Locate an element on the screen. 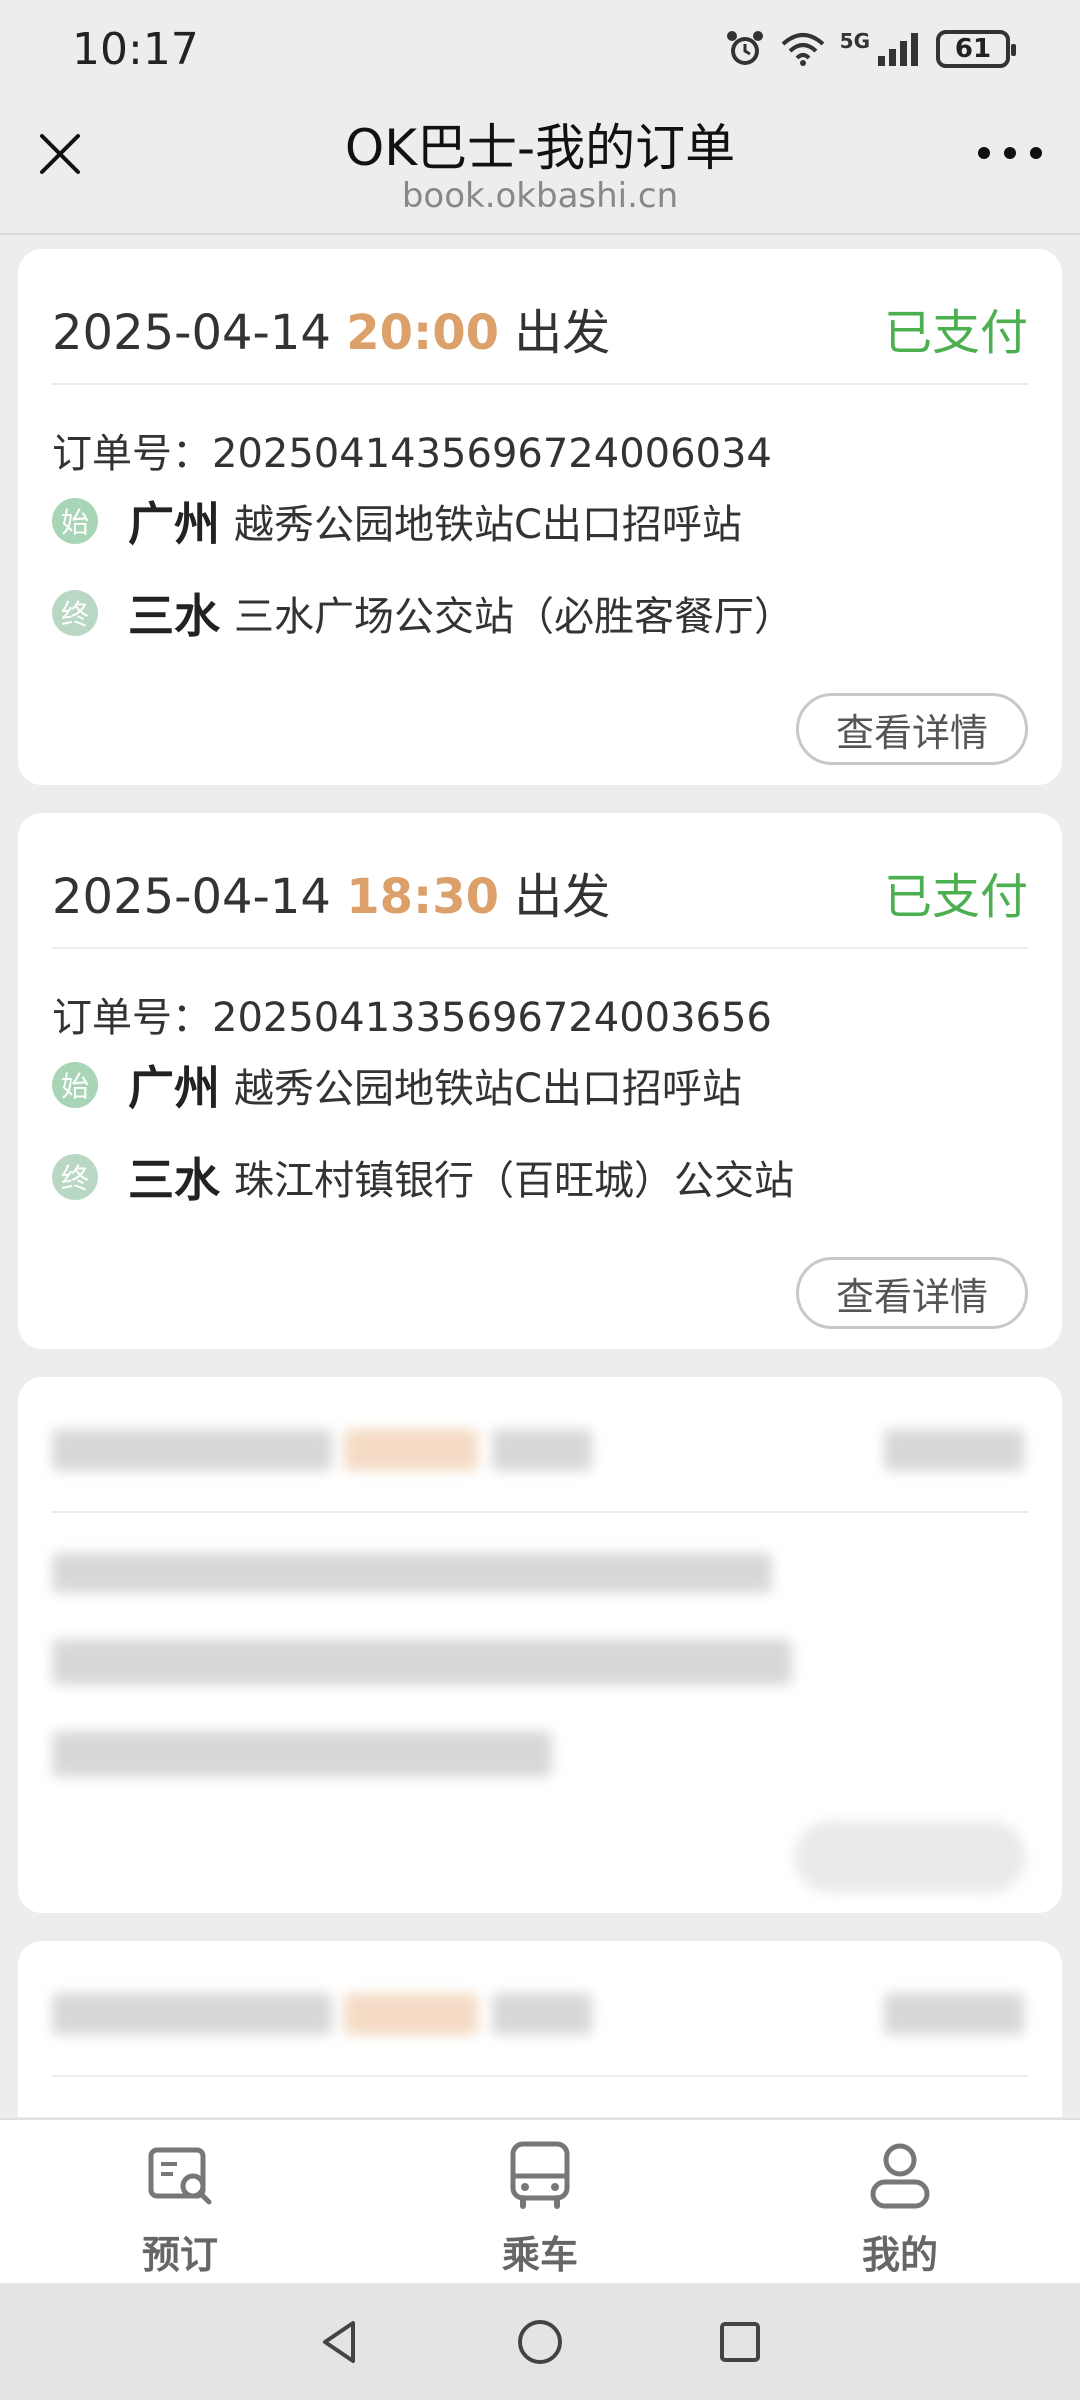 Image resolution: width=1080 pixels, height=2400 pixels. order-card-blurred is located at coordinates (540, 2029).